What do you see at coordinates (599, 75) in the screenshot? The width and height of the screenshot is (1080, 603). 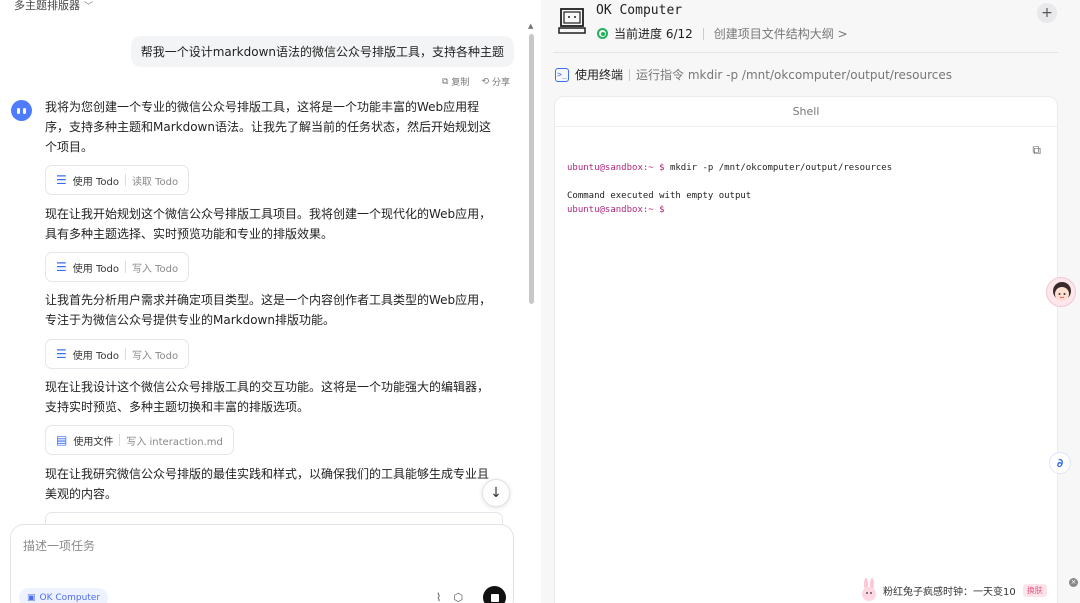 I see `terminal-label: 使用终端` at bounding box center [599, 75].